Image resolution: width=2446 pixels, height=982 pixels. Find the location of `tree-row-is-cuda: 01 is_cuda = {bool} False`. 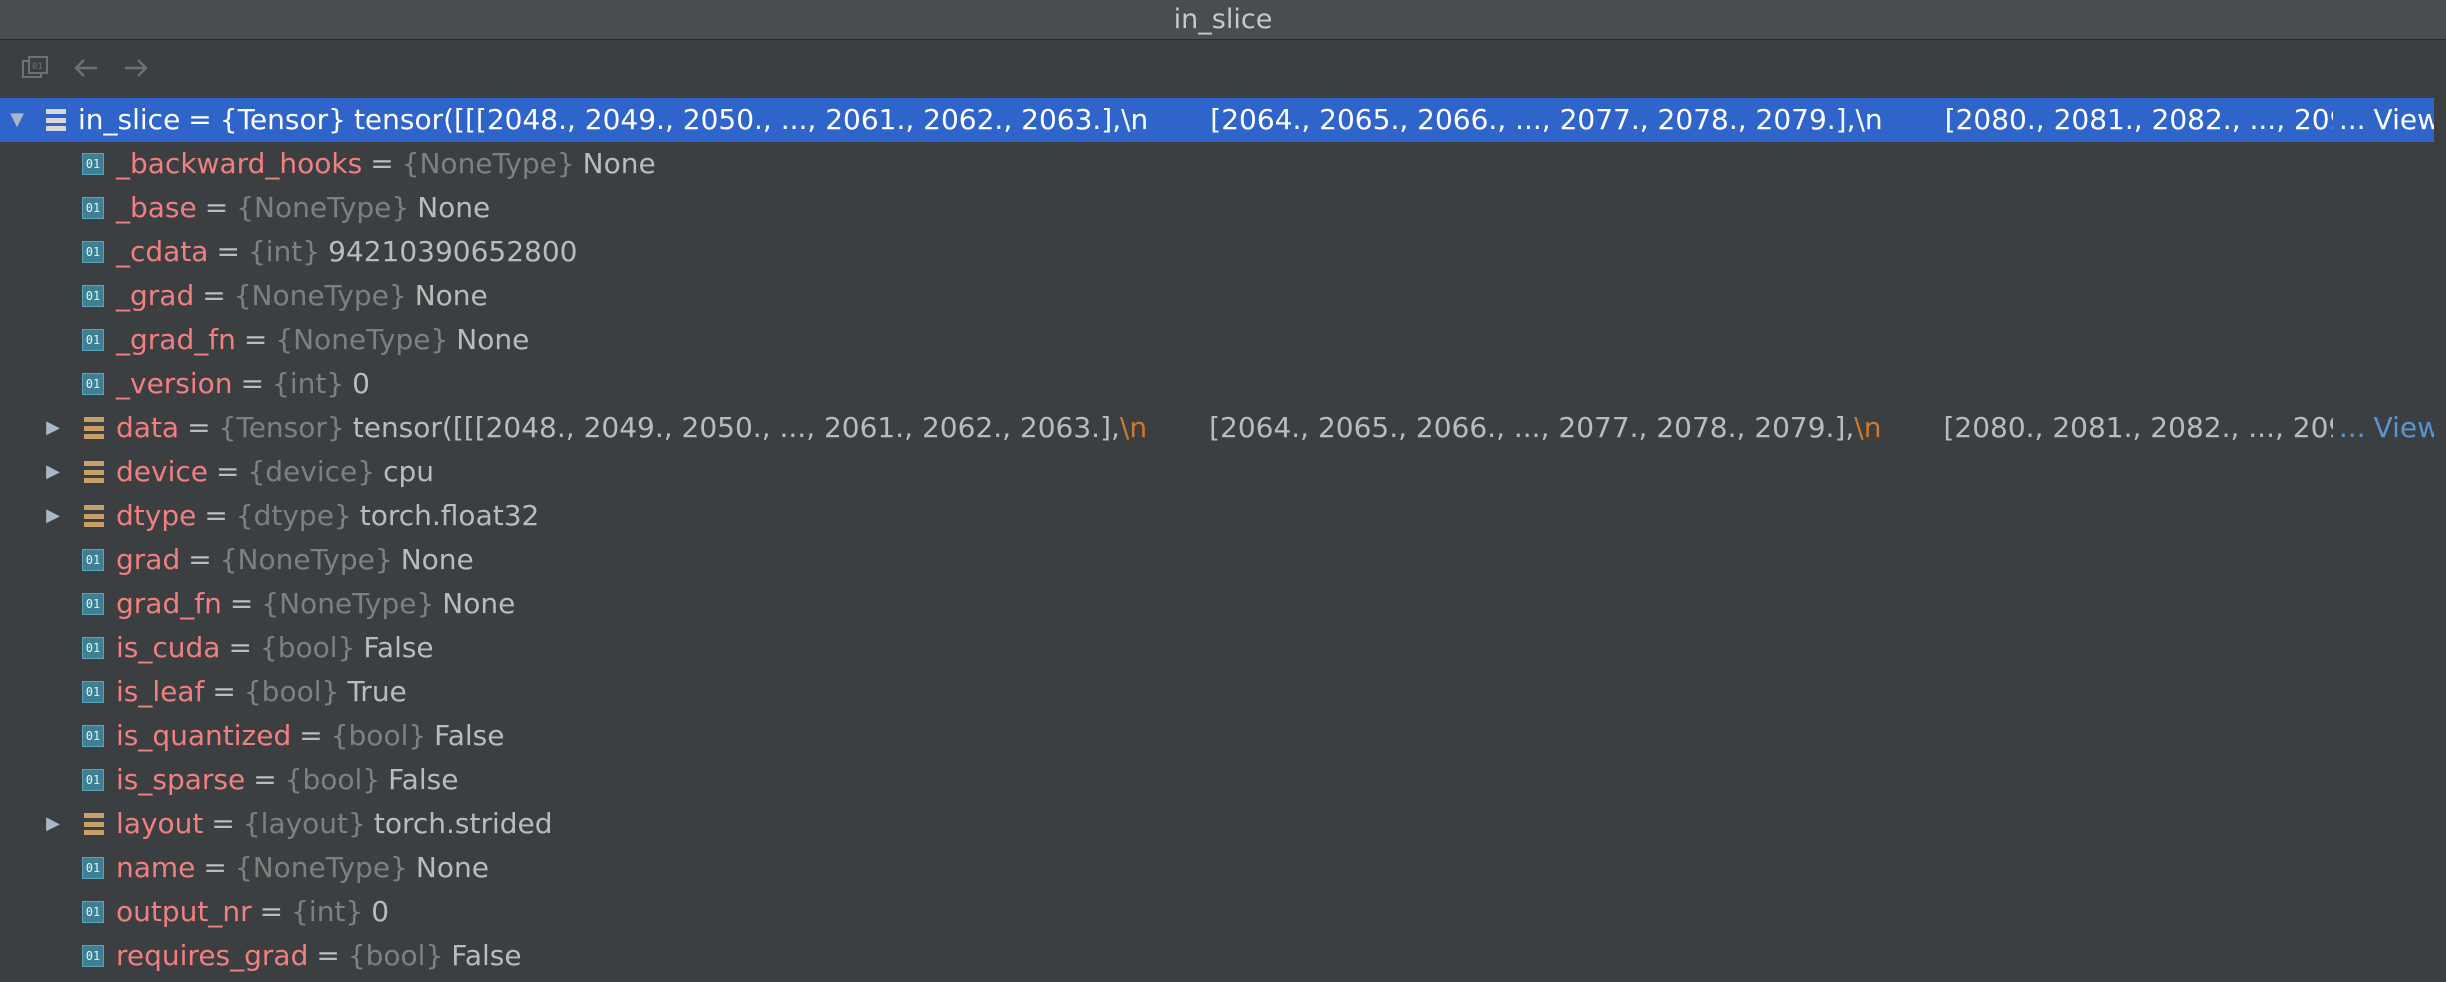

tree-row-is-cuda: 01 is_cuda = {bool} False is located at coordinates (1223, 648).